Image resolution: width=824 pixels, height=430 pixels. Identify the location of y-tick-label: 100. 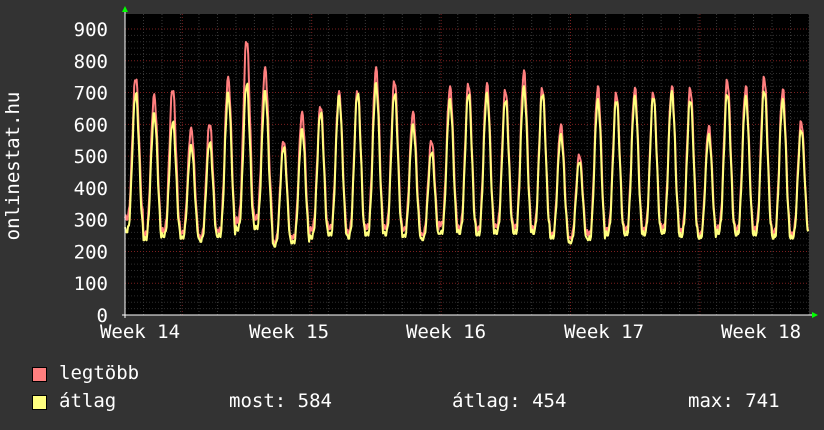
(91, 284).